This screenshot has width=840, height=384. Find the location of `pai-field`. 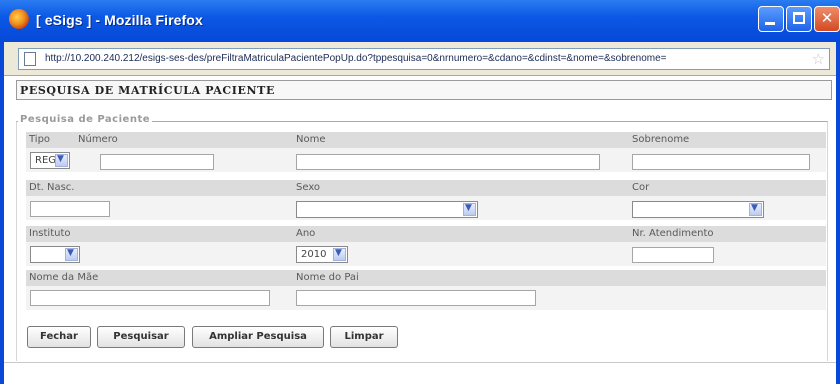

pai-field is located at coordinates (416, 298).